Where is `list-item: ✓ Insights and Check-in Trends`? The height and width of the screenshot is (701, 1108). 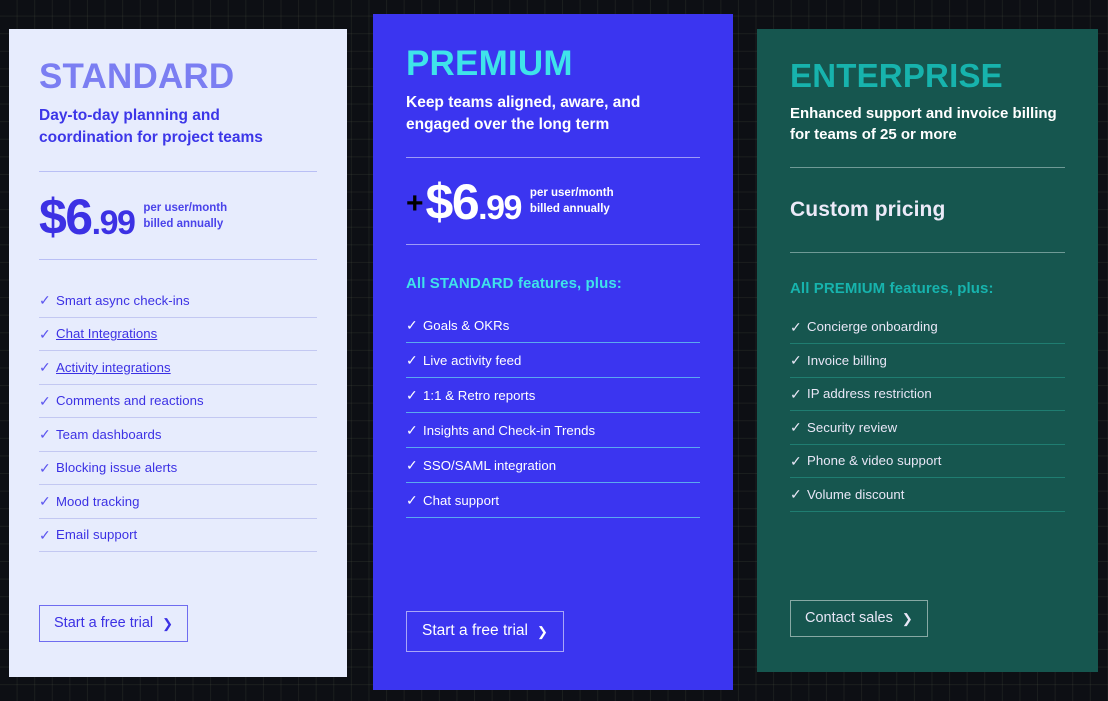
list-item: ✓ Insights and Check-in Trends is located at coordinates (553, 430).